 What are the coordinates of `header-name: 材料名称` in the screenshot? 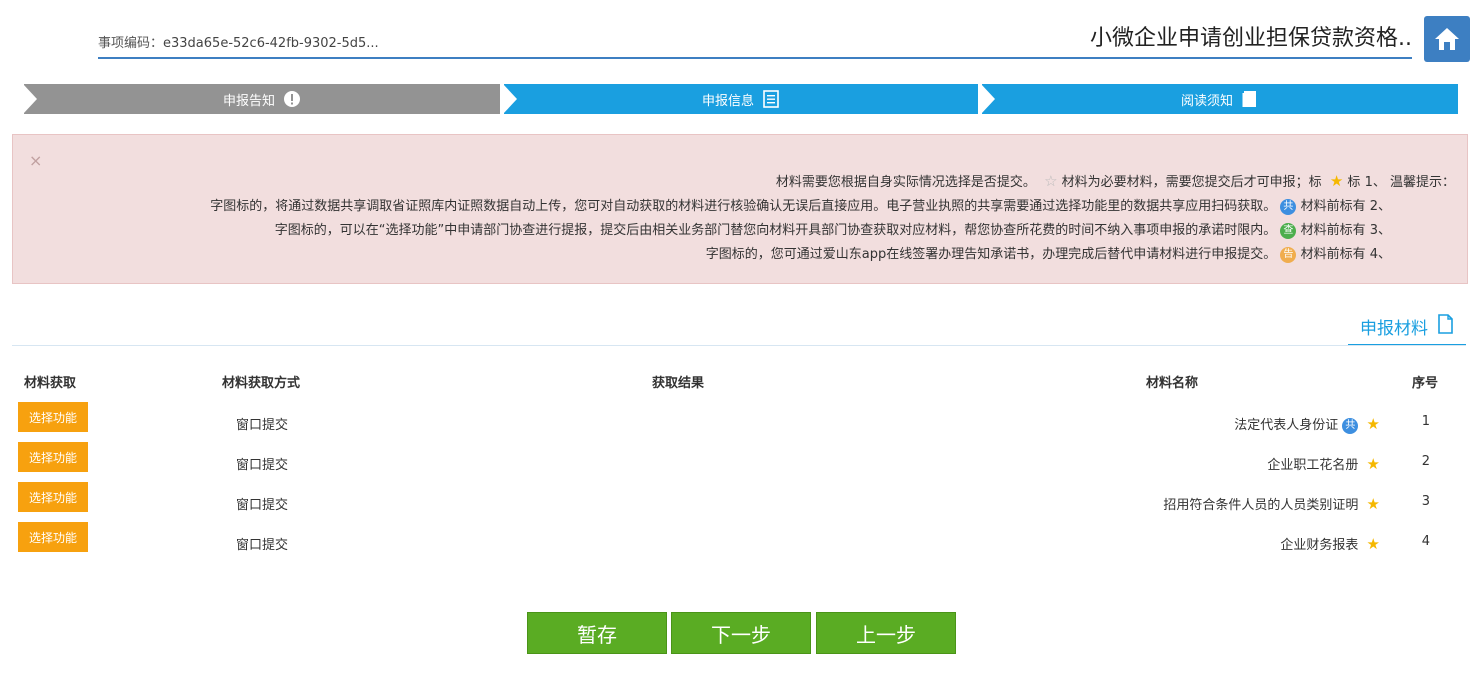 It's located at (1171, 383).